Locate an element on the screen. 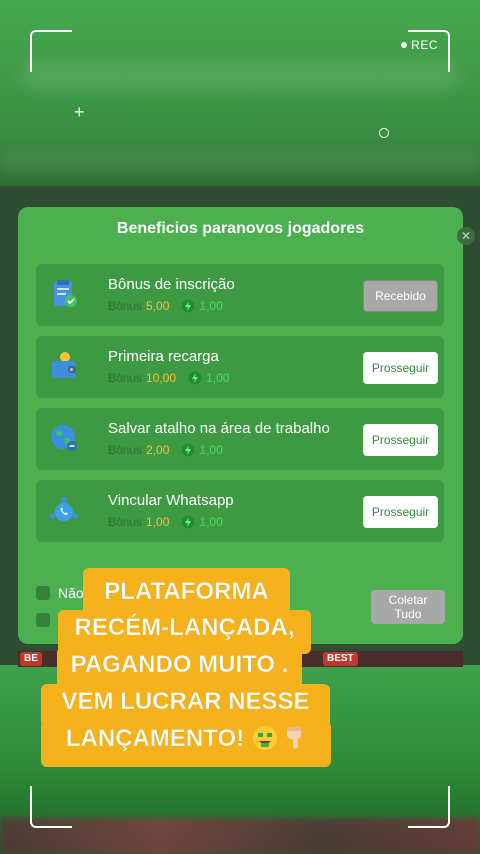 This screenshot has height=854, width=480. bonus-value: 5,00 is located at coordinates (158, 306).